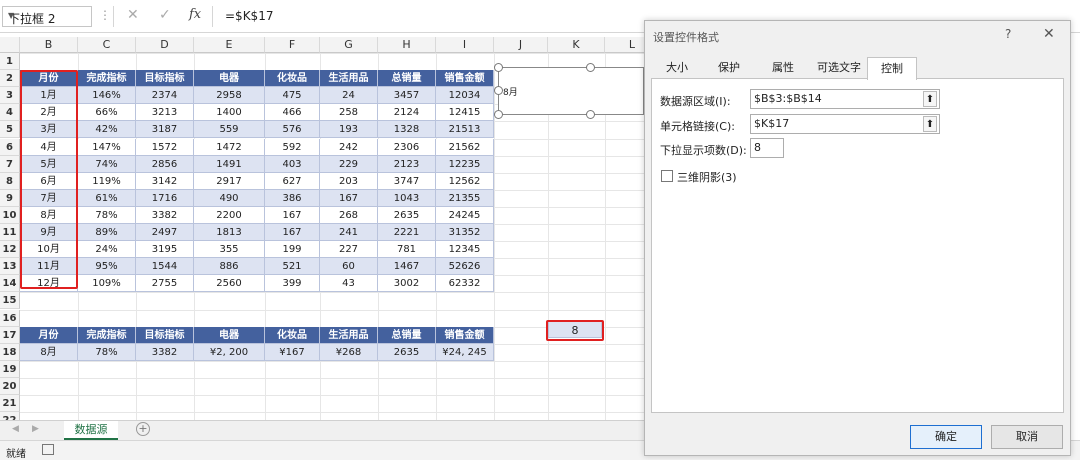 Image resolution: width=1080 pixels, height=460 pixels. Describe the element at coordinates (10, 335) in the screenshot. I see `row-header: 17` at that location.